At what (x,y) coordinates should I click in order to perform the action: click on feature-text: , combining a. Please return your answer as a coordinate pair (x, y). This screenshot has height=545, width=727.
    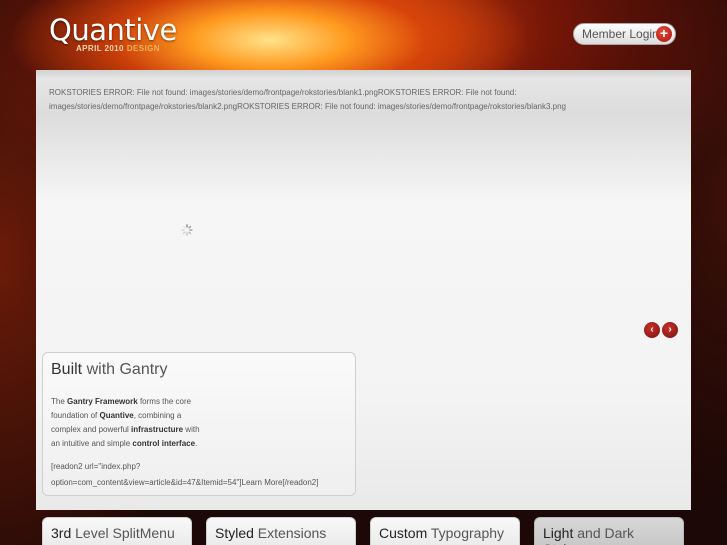
    Looking at the image, I should click on (157, 415).